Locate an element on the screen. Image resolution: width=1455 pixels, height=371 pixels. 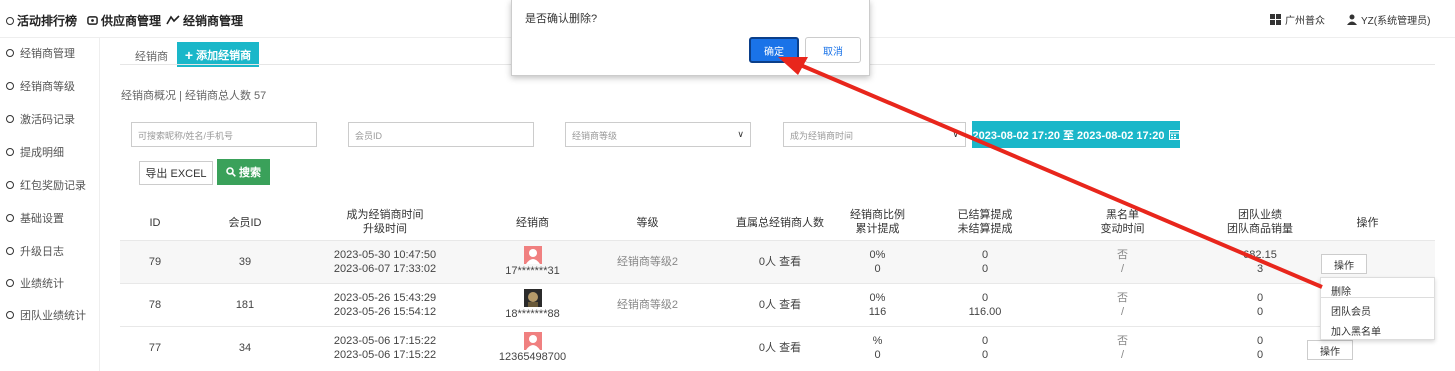
sidebar-item-commission: 提成明细 is located at coordinates (35, 152).